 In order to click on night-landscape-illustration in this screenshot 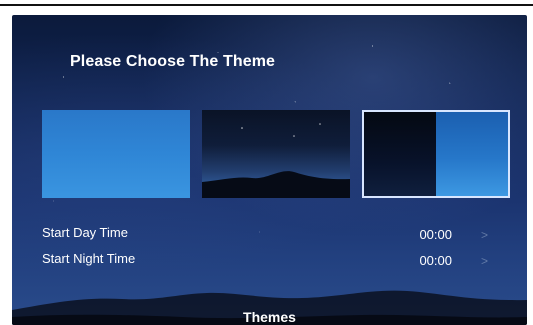, I will do `click(276, 160)`.